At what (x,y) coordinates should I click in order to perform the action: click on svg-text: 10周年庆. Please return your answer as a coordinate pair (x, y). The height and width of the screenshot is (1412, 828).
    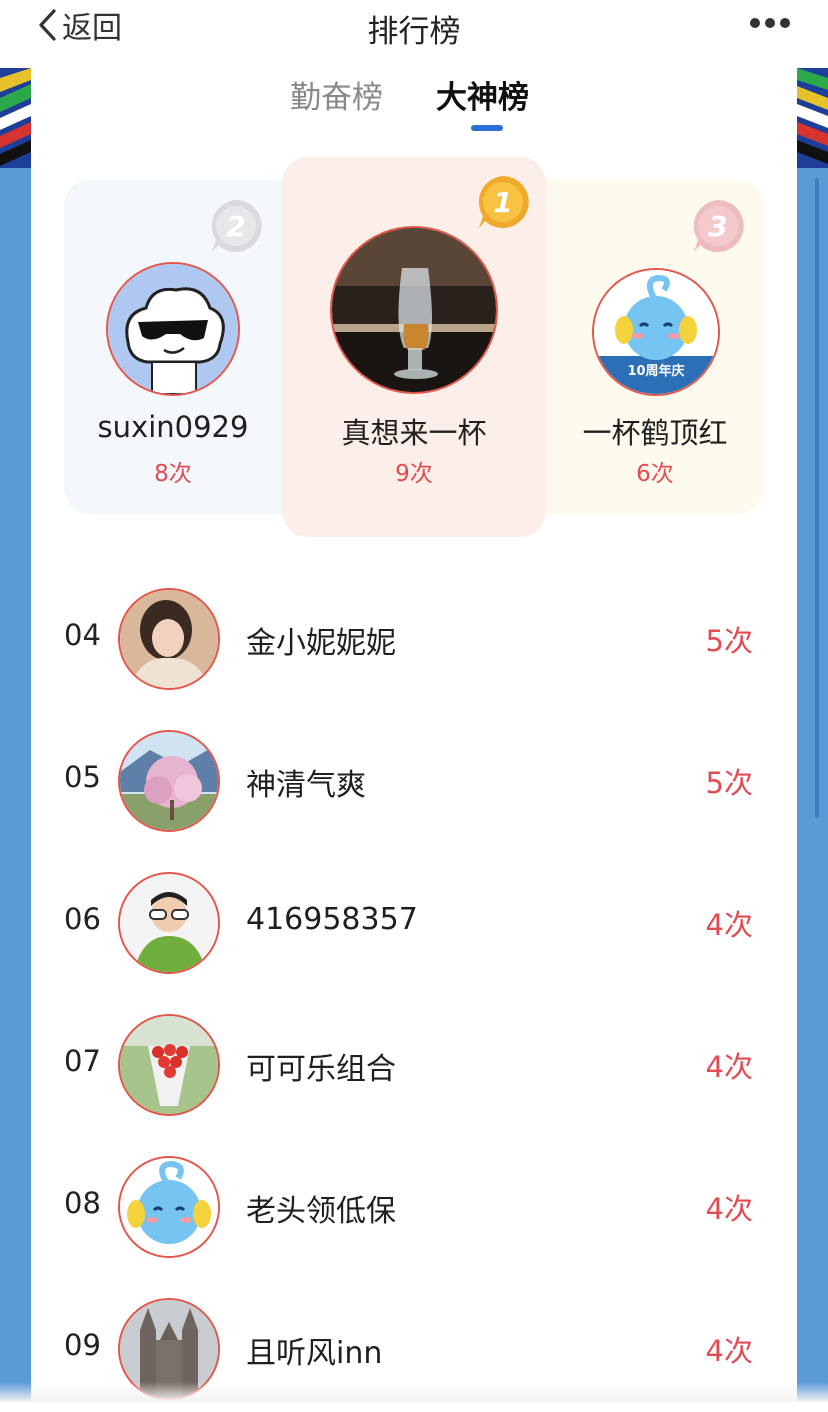
    Looking at the image, I should click on (655, 371).